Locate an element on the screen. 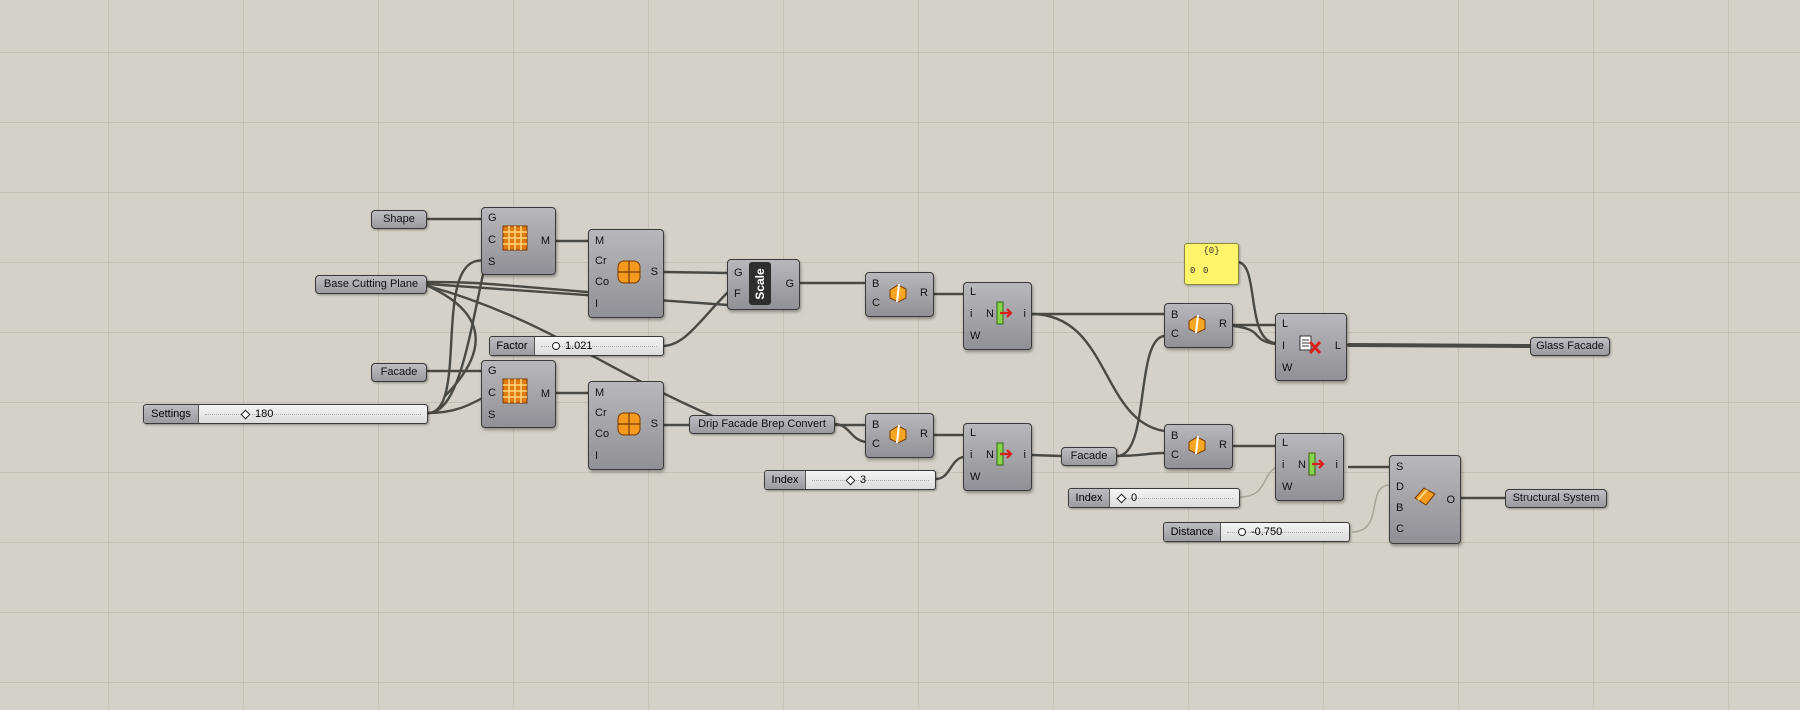 This screenshot has width=1800, height=710. split-brep-component-2: B C R is located at coordinates (899, 435).